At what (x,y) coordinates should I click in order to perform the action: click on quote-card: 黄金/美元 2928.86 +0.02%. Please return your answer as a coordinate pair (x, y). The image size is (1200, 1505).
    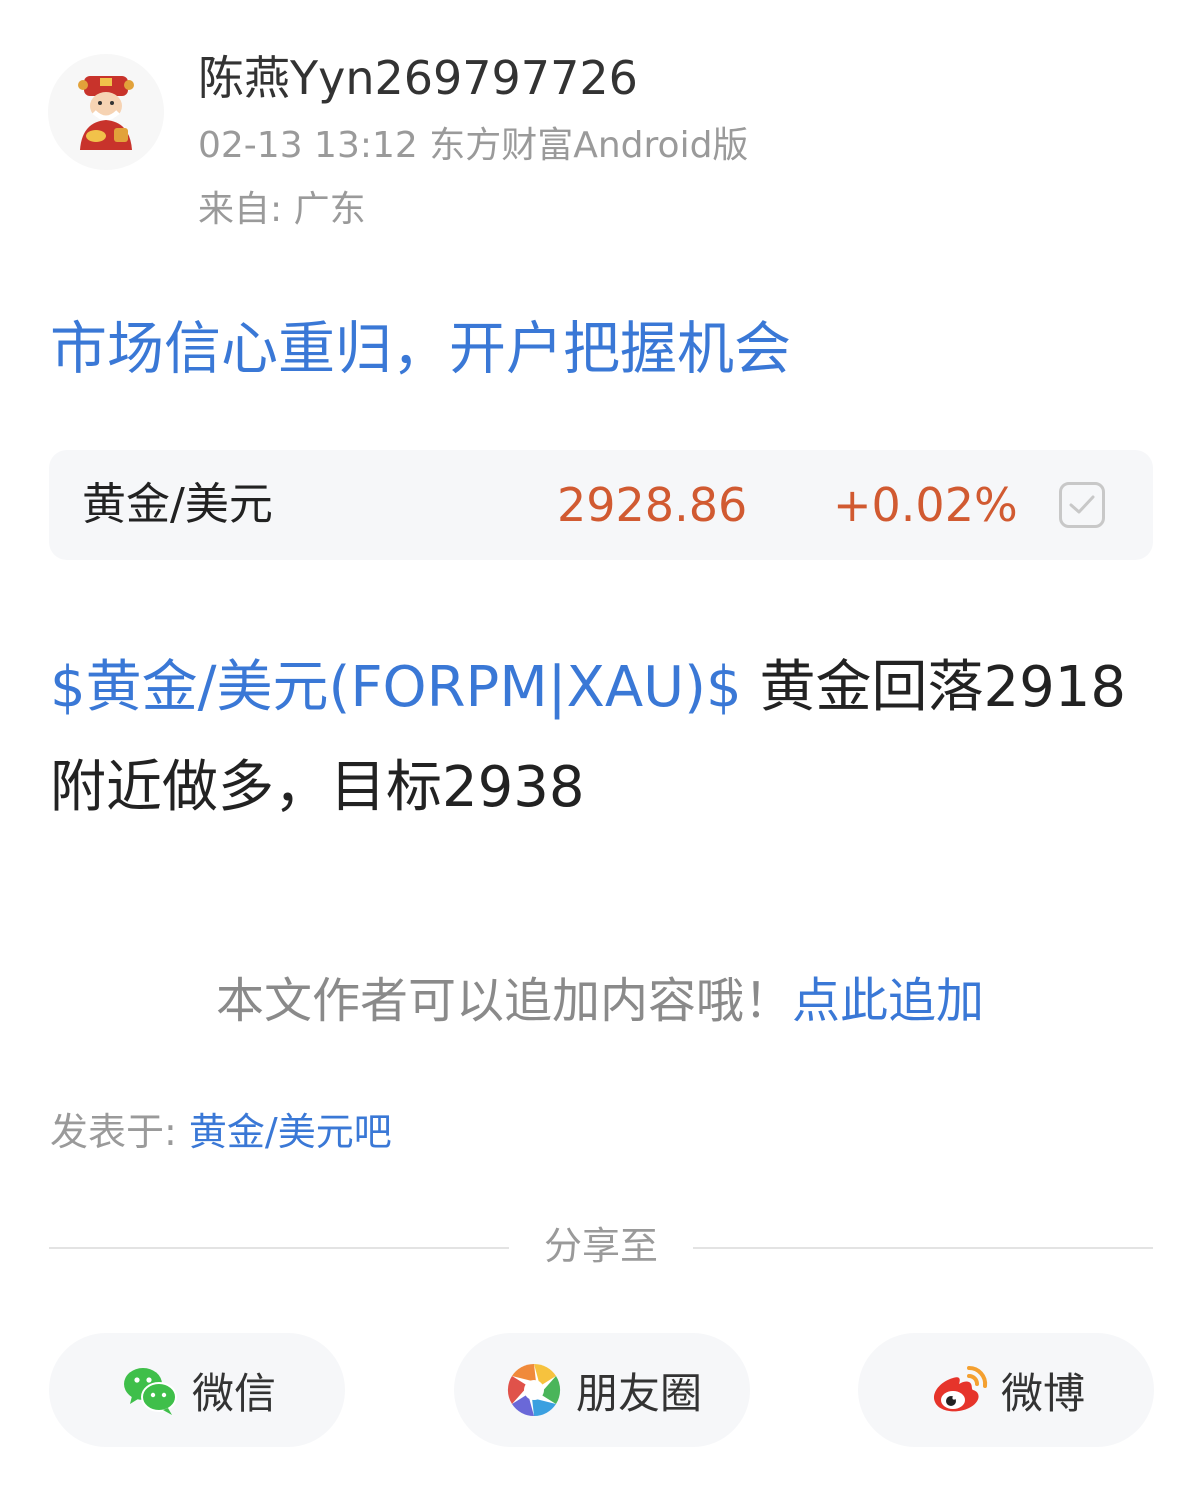
    Looking at the image, I should click on (601, 505).